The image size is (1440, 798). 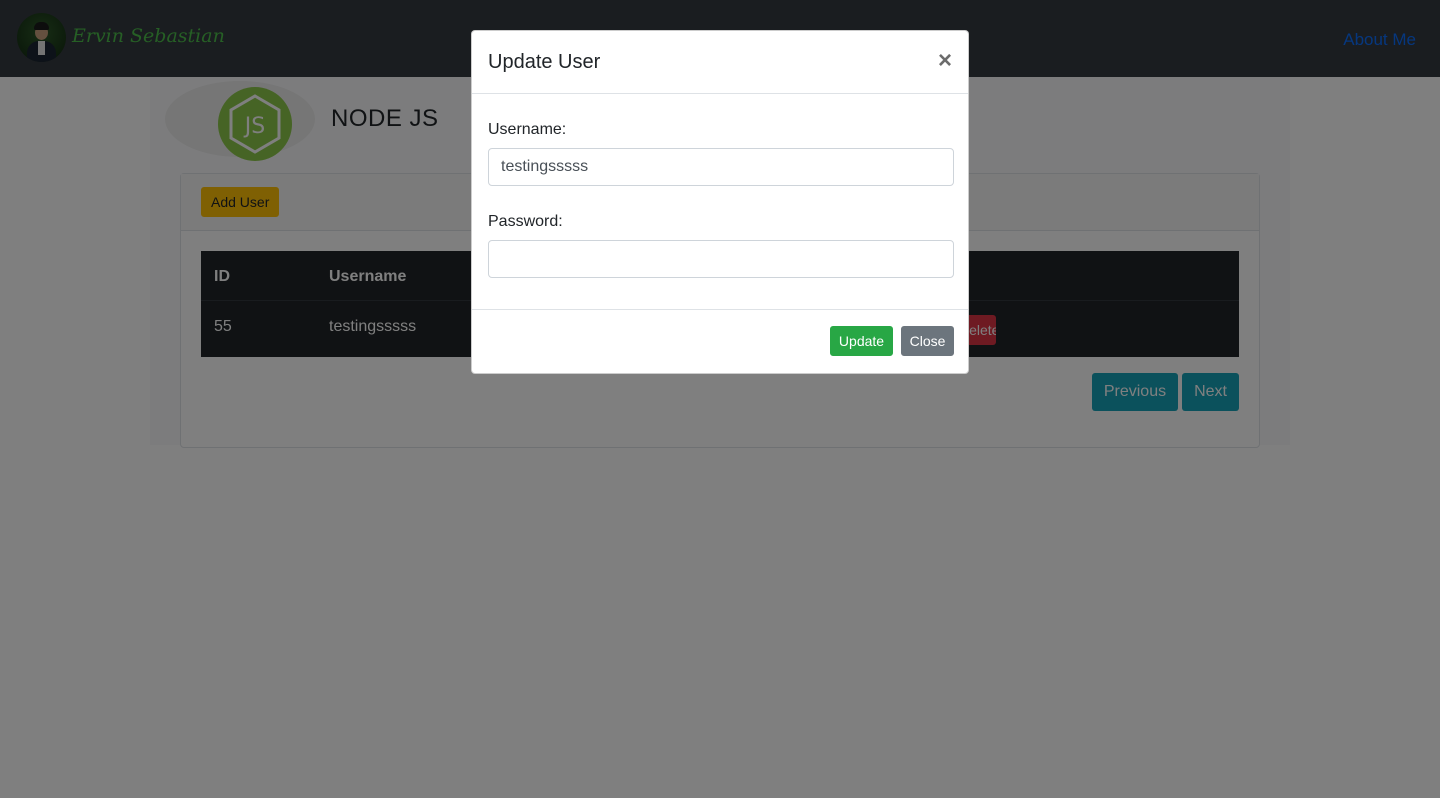 What do you see at coordinates (544, 62) in the screenshot?
I see `modal-title: Update User` at bounding box center [544, 62].